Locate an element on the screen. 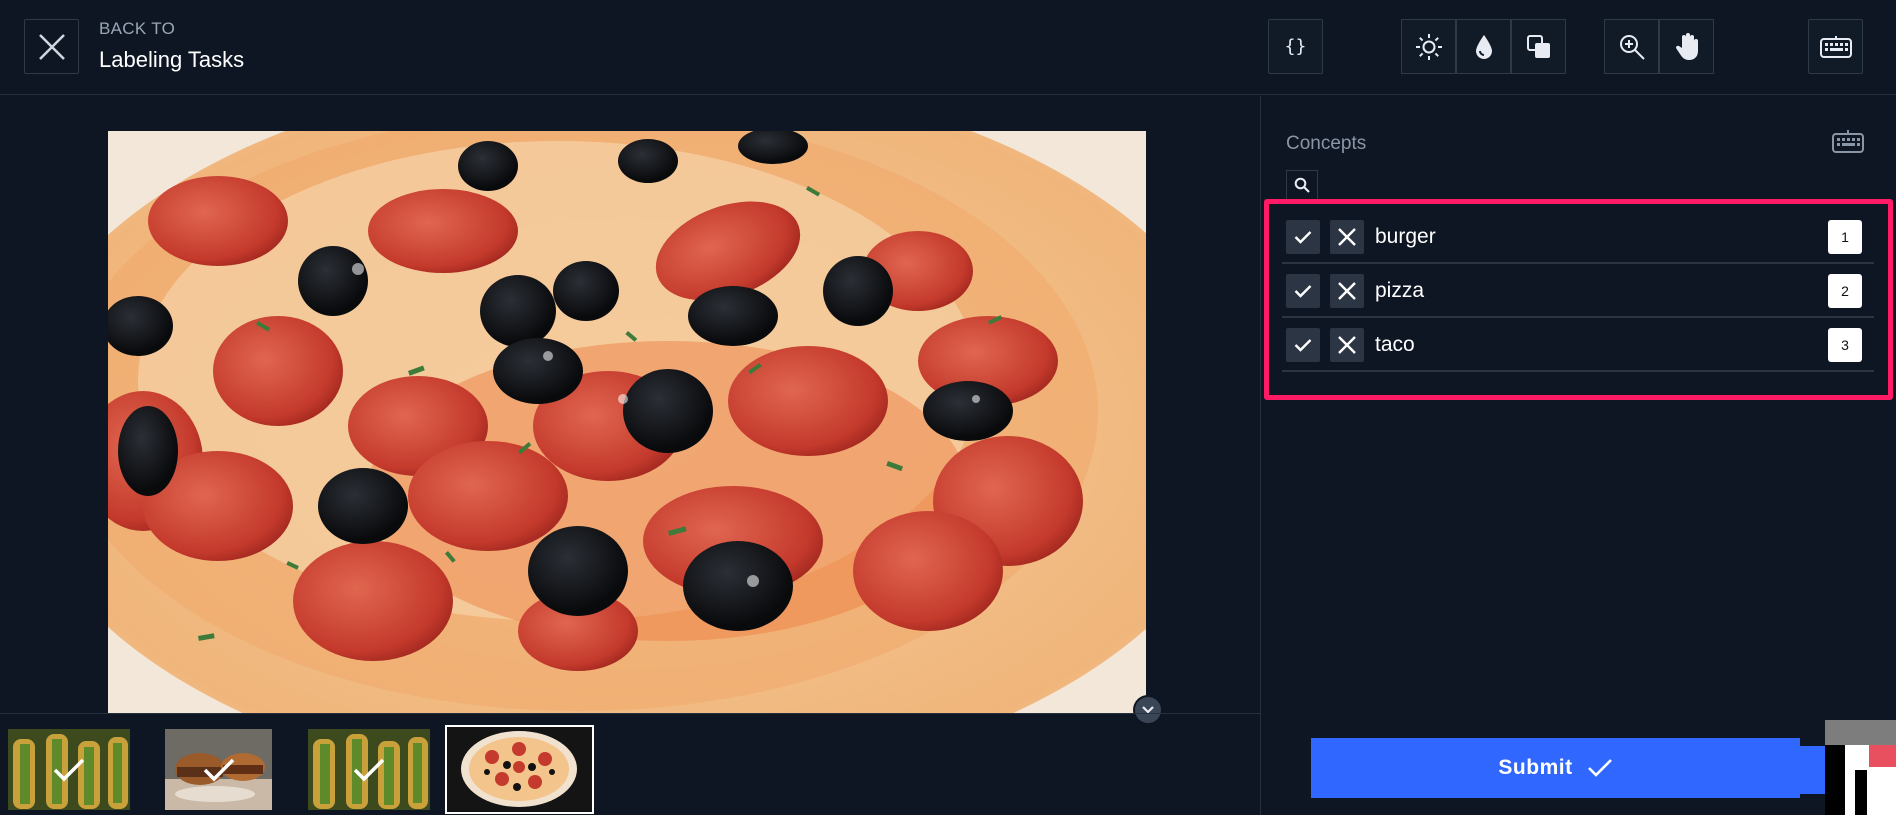 The height and width of the screenshot is (815, 1896). concept-label: pizza is located at coordinates (1400, 290).